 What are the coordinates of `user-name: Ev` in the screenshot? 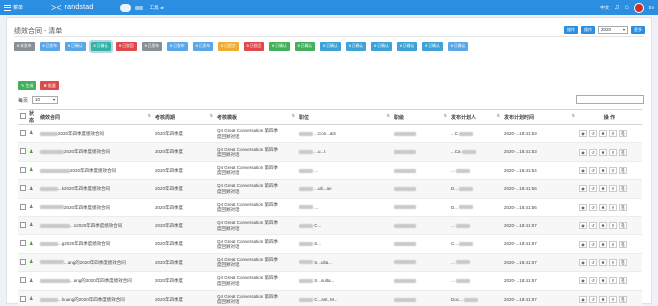 It's located at (651, 7).